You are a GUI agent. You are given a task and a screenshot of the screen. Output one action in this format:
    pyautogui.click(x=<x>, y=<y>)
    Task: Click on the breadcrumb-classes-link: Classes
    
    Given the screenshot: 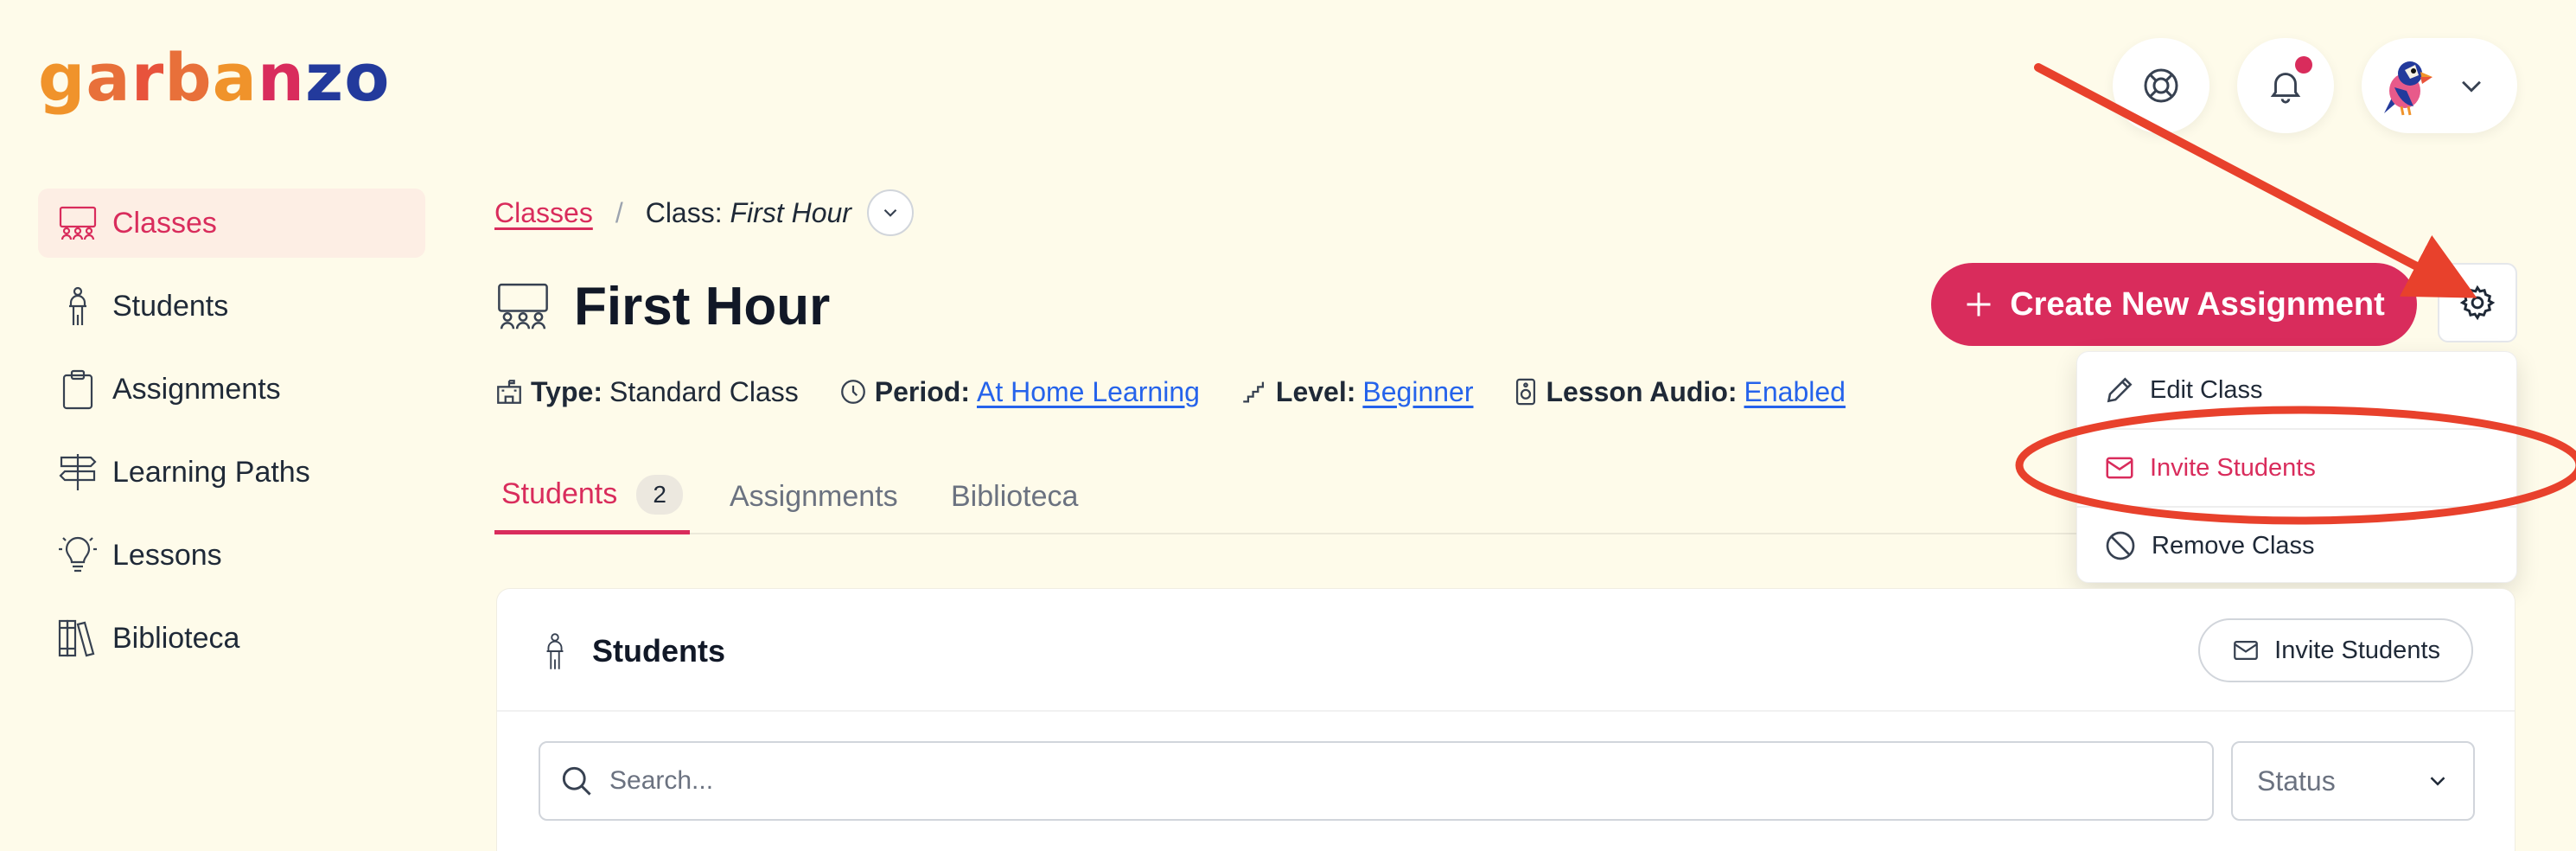 What is the action you would take?
    pyautogui.click(x=543, y=213)
    